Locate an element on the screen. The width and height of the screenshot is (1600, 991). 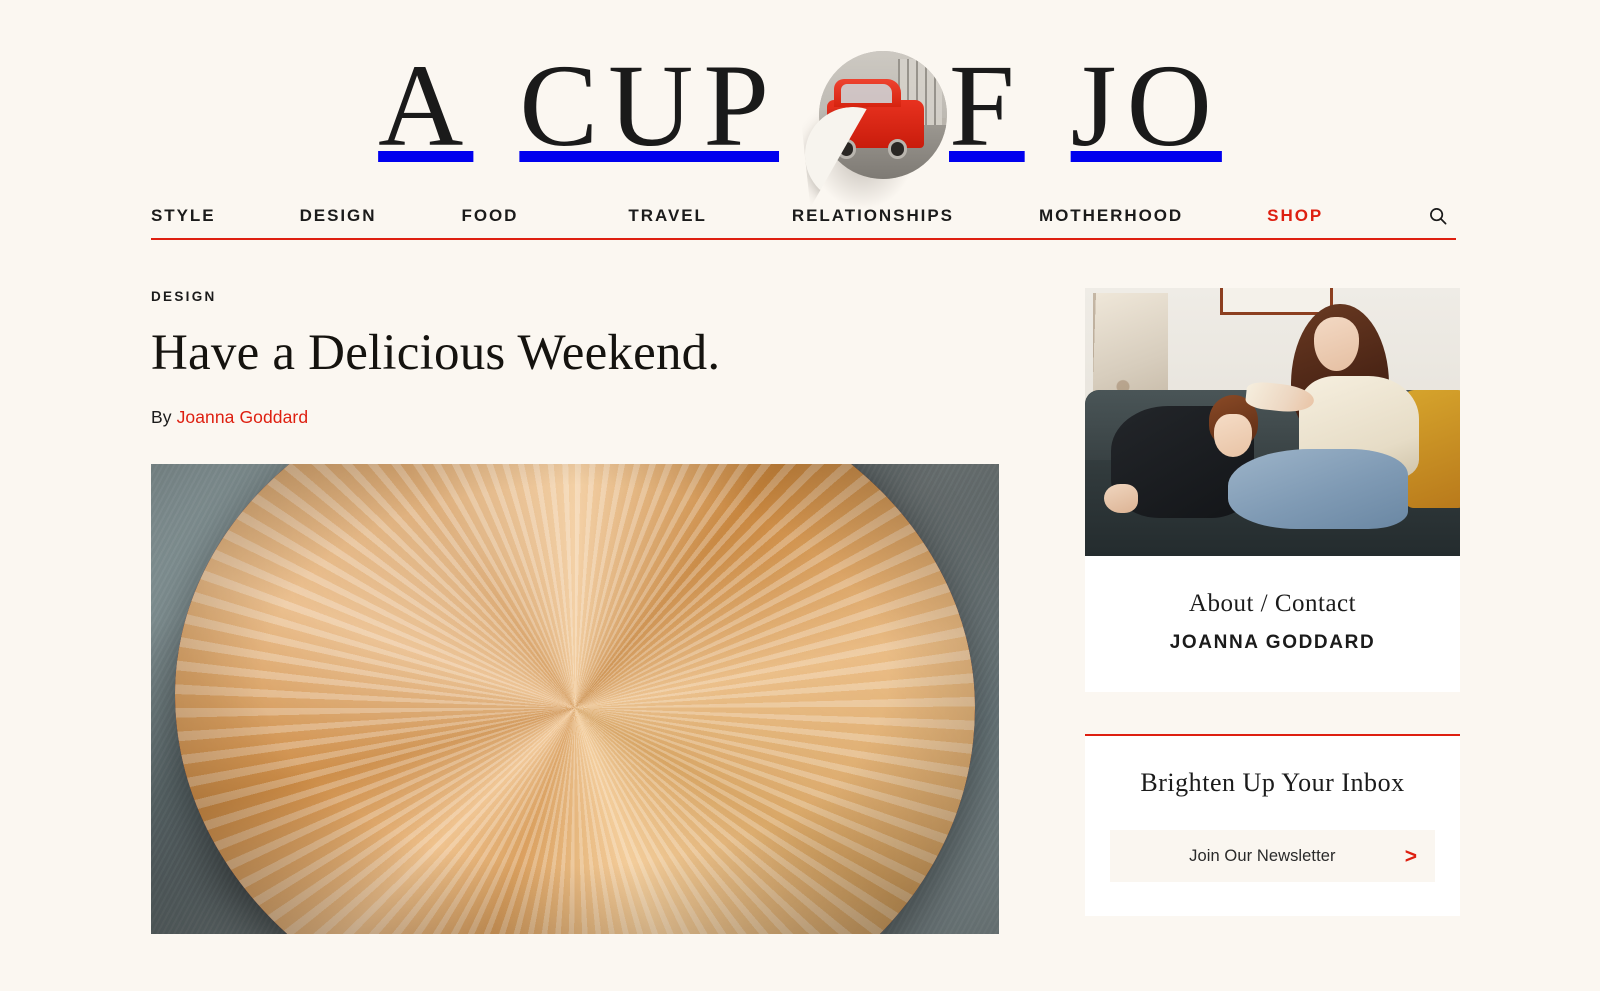
red-car-photo is located at coordinates (883, 131).